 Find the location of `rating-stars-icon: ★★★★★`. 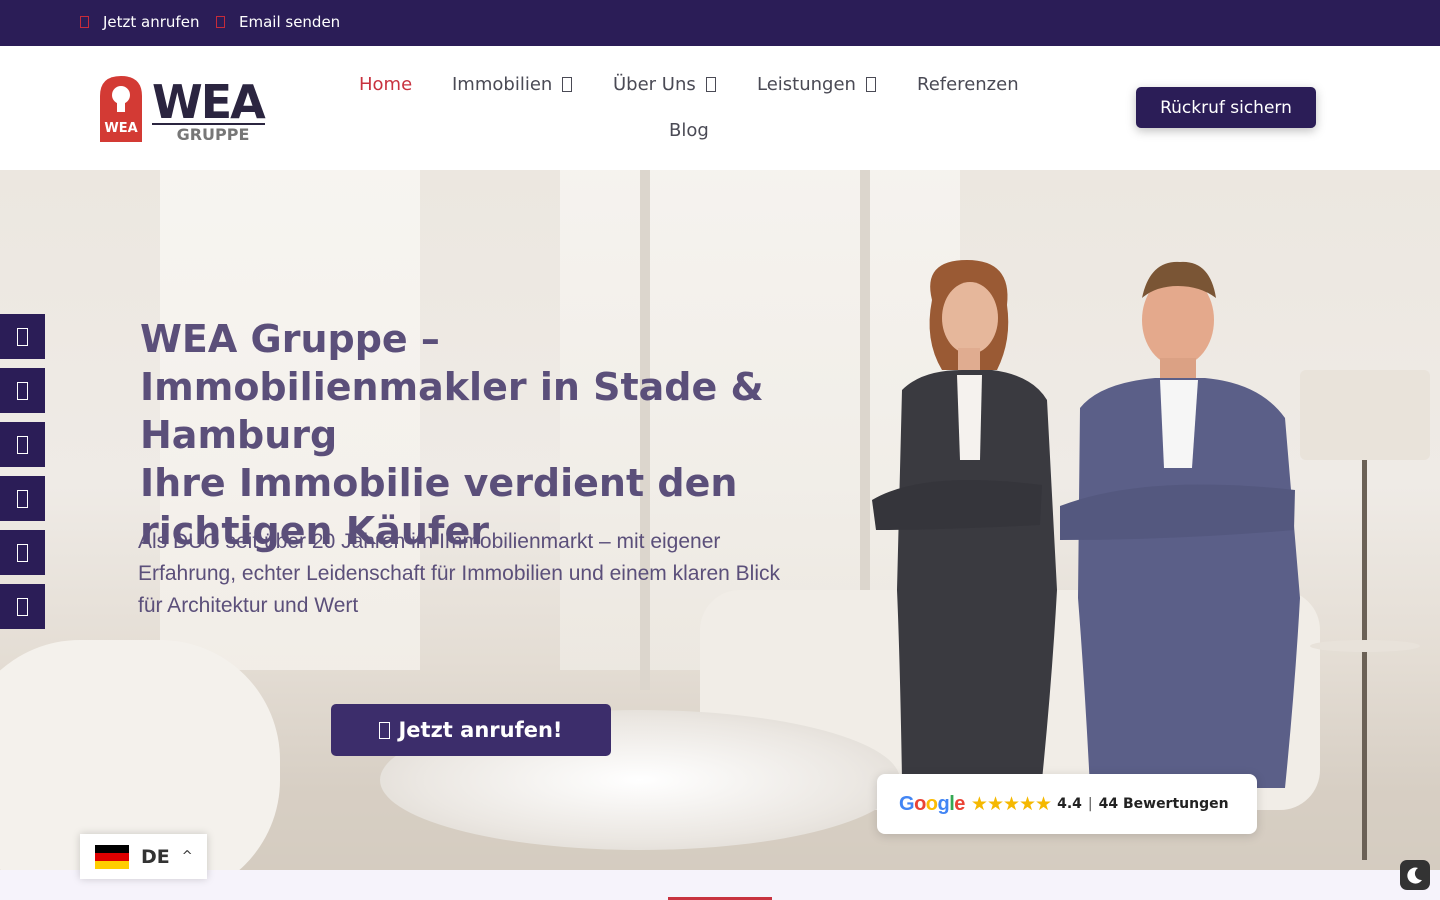

rating-stars-icon: ★★★★★ is located at coordinates (1011, 804).